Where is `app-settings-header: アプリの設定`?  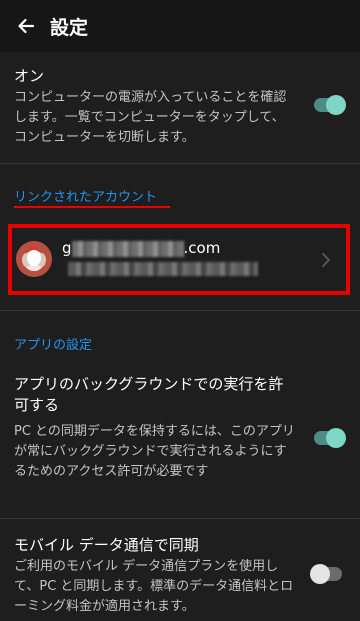
app-settings-header: アプリの設定 is located at coordinates (53, 345).